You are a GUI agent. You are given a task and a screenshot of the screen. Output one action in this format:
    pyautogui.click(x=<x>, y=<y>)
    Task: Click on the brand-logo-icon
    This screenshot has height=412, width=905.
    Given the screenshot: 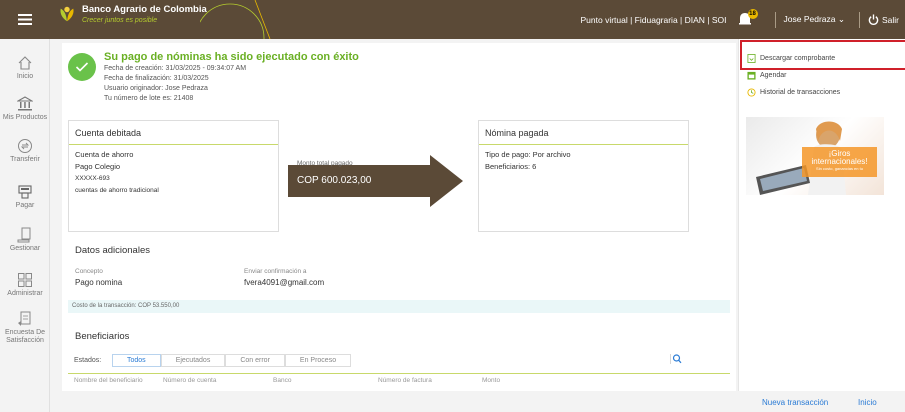 What is the action you would take?
    pyautogui.click(x=67, y=14)
    